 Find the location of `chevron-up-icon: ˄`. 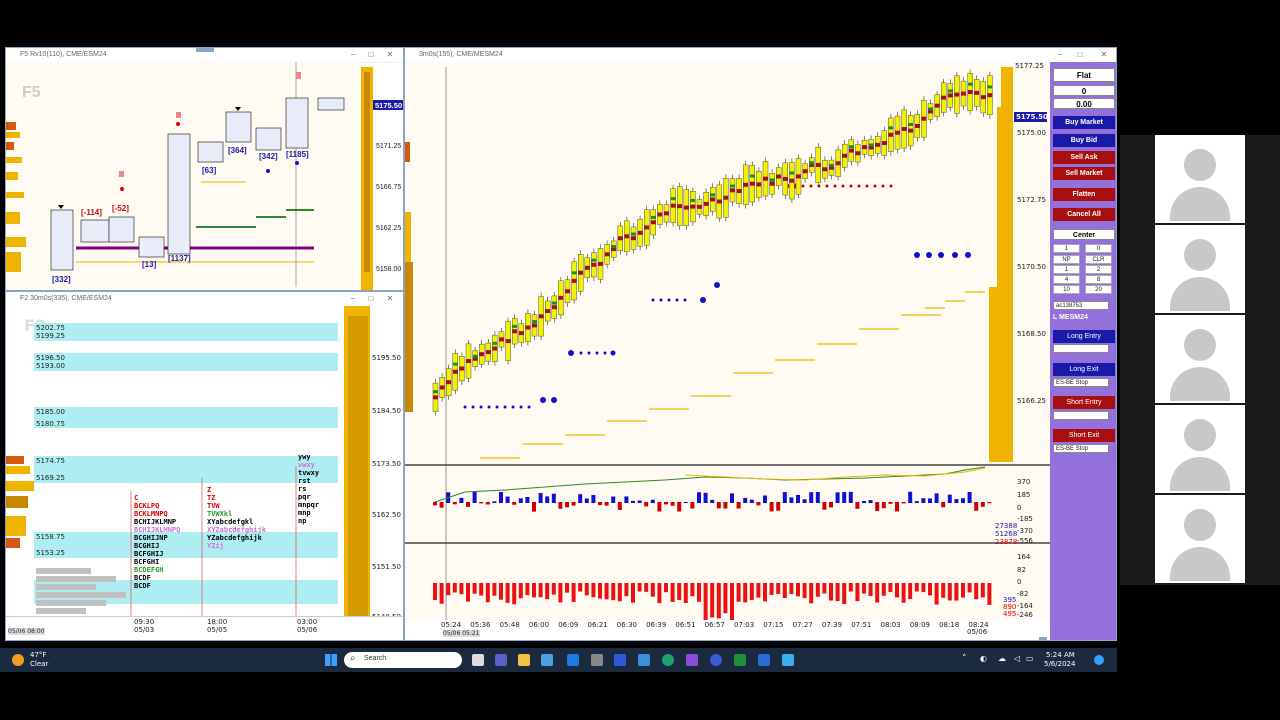

chevron-up-icon: ˄ is located at coordinates (964, 659).